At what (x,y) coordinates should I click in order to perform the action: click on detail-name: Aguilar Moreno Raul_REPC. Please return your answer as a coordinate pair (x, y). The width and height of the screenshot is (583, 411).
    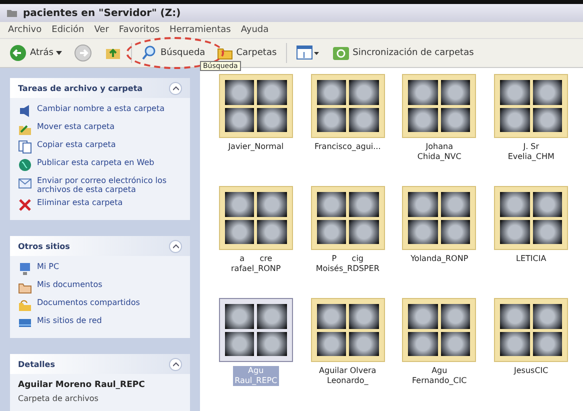
    Looking at the image, I should click on (82, 385).